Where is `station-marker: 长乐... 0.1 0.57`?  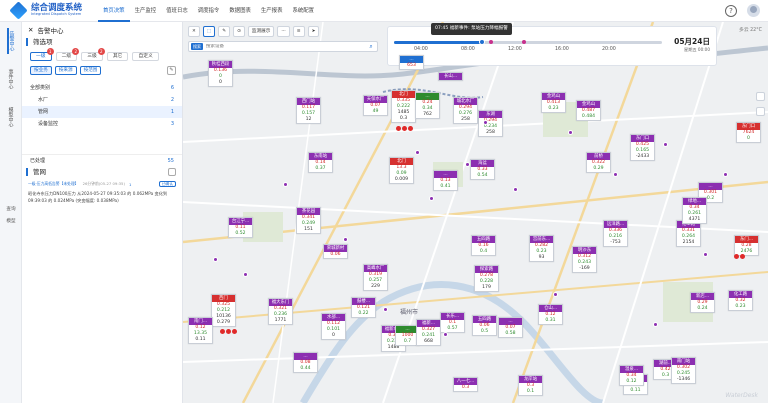
station-marker: 长乐... 0.1 0.57 is located at coordinates (452, 322).